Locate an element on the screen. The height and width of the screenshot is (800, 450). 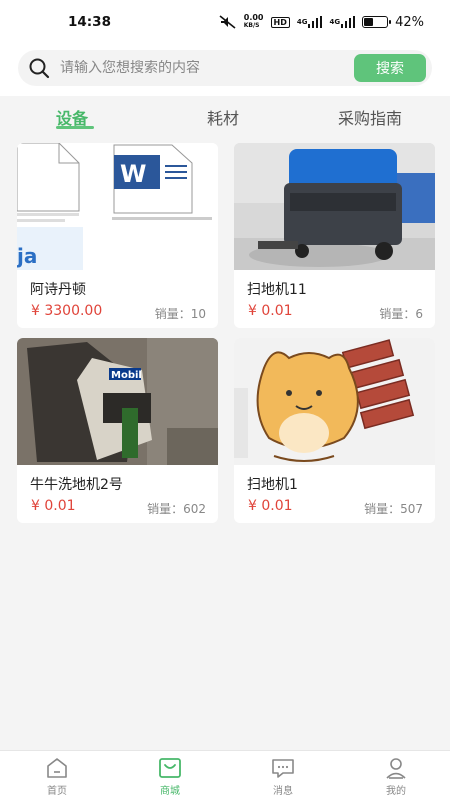
hd-badge: HD is located at coordinates (280, 22).